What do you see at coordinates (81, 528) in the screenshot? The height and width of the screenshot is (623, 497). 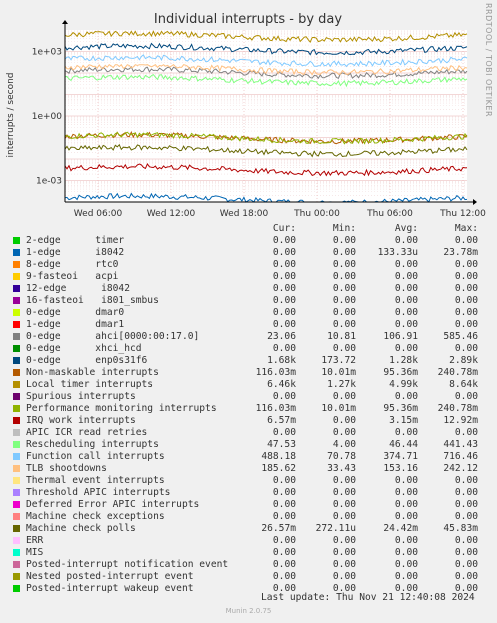 I see `legend-label: Machine check polls` at bounding box center [81, 528].